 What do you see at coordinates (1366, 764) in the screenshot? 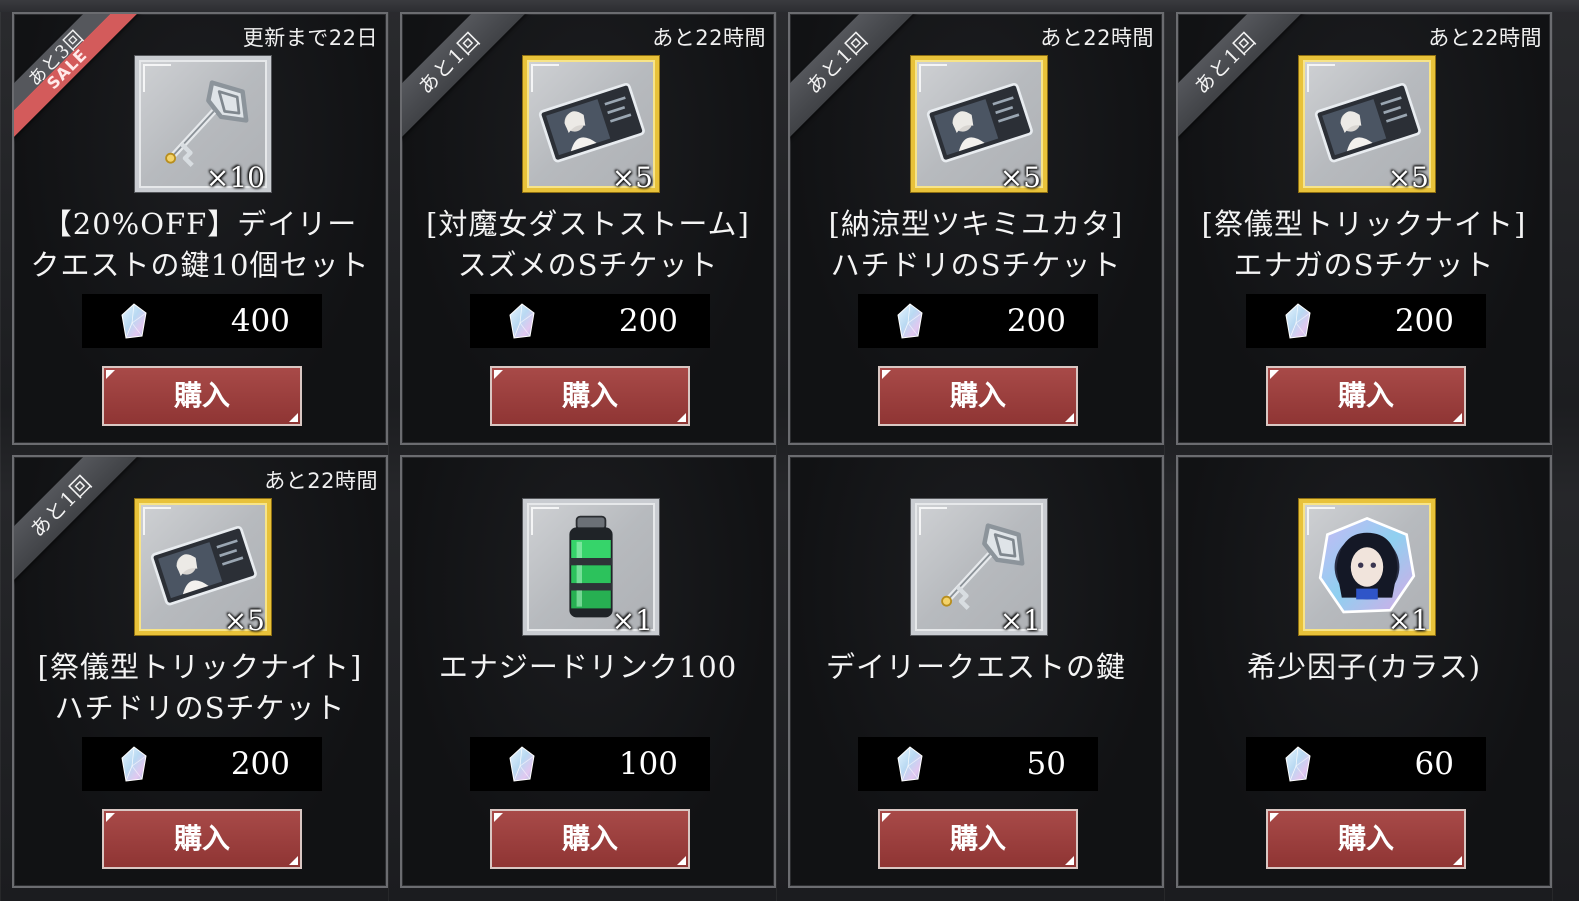
I see `price-box: 60` at bounding box center [1366, 764].